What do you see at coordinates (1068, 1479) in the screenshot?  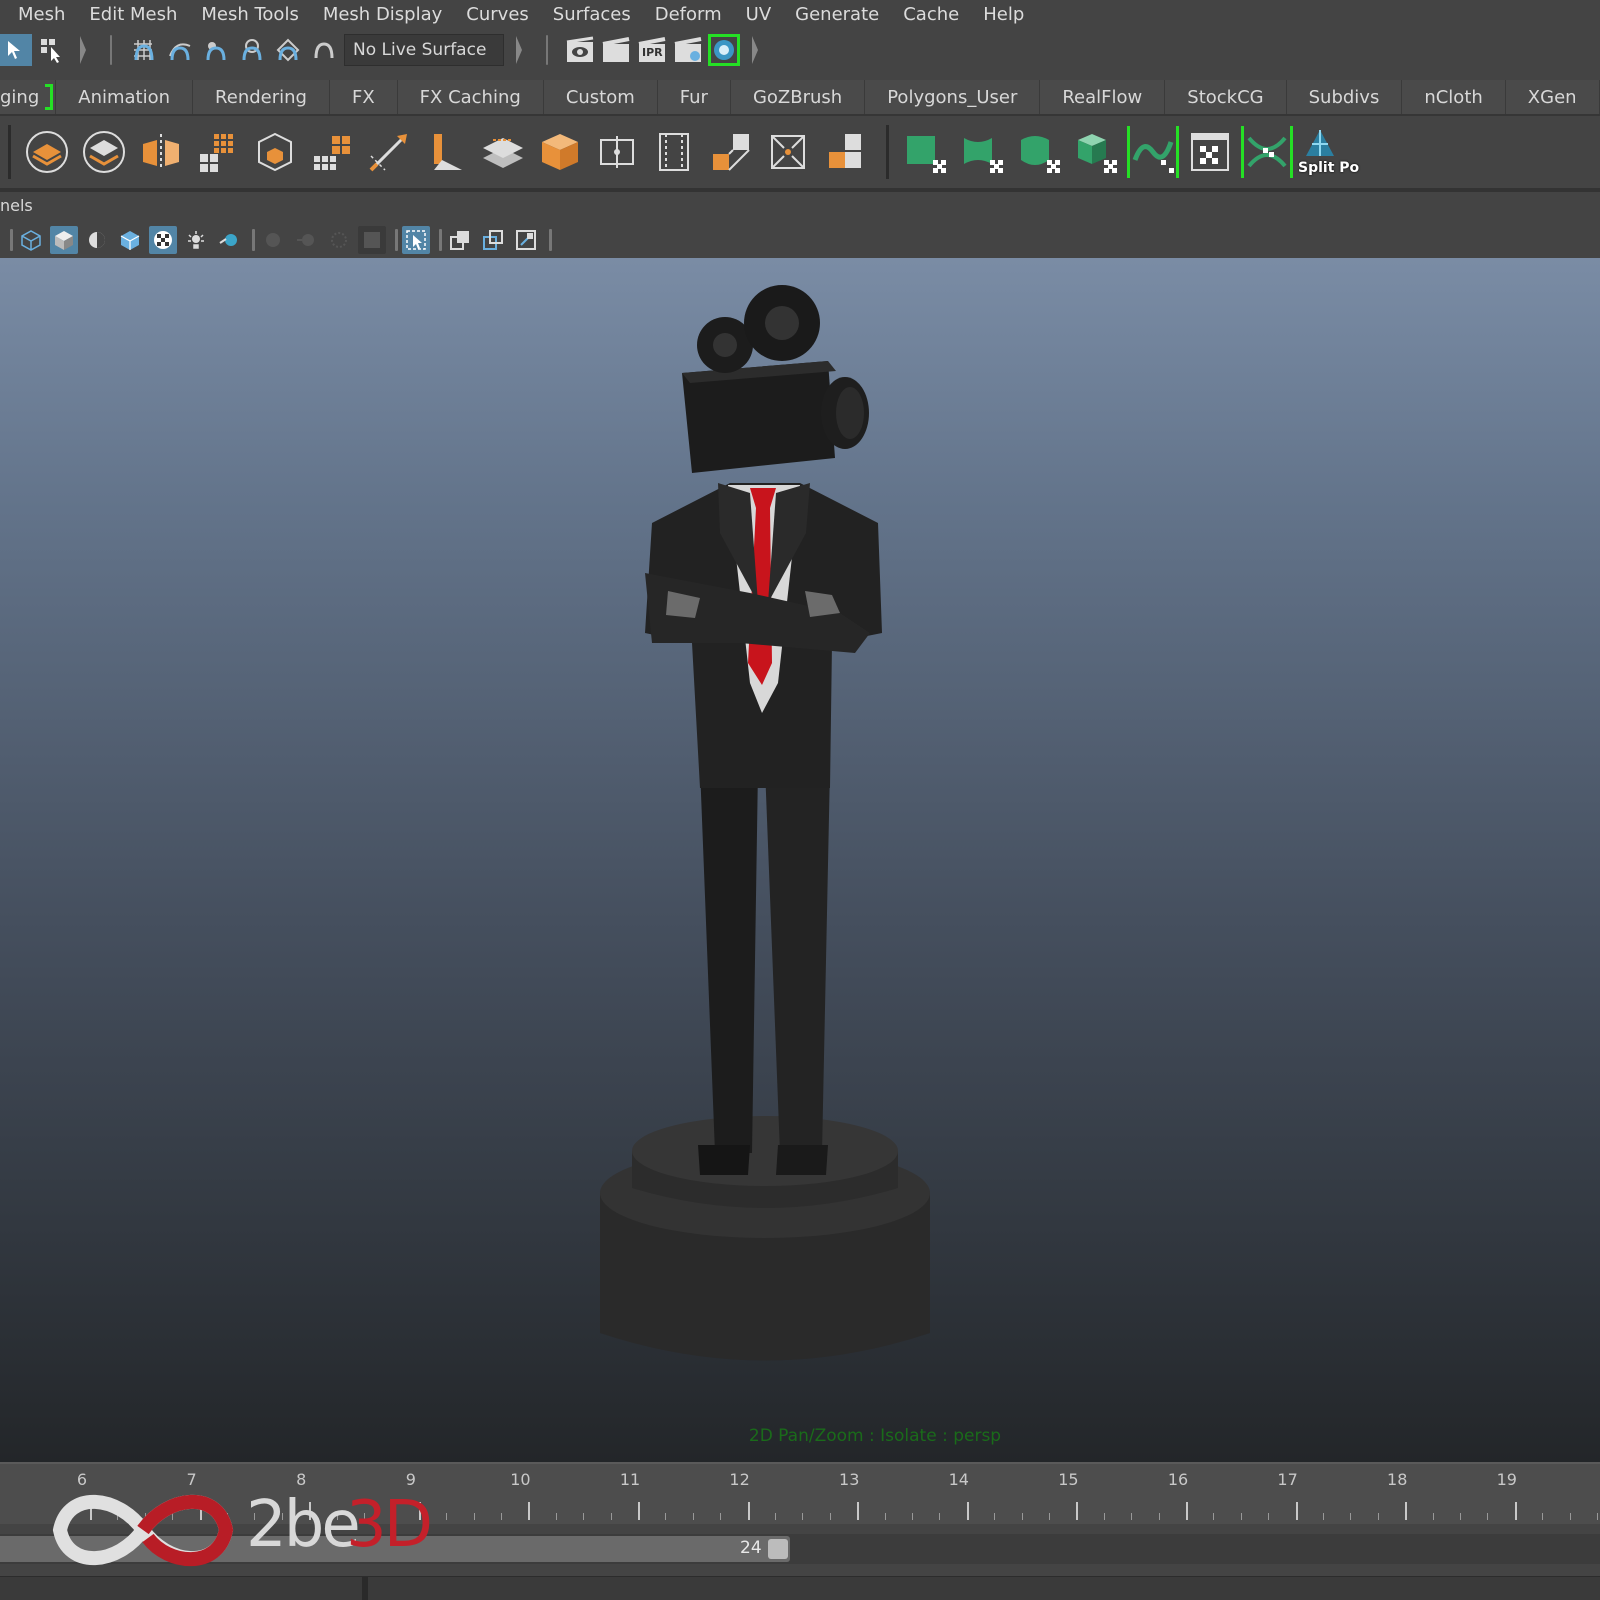 I see `timeline-frame-label: 15` at bounding box center [1068, 1479].